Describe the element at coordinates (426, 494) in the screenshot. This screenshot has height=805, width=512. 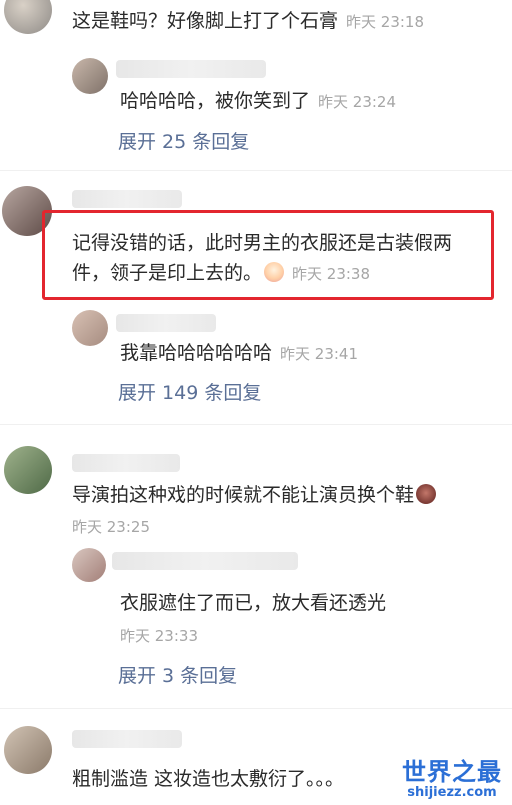
I see `angry-face-icon` at that location.